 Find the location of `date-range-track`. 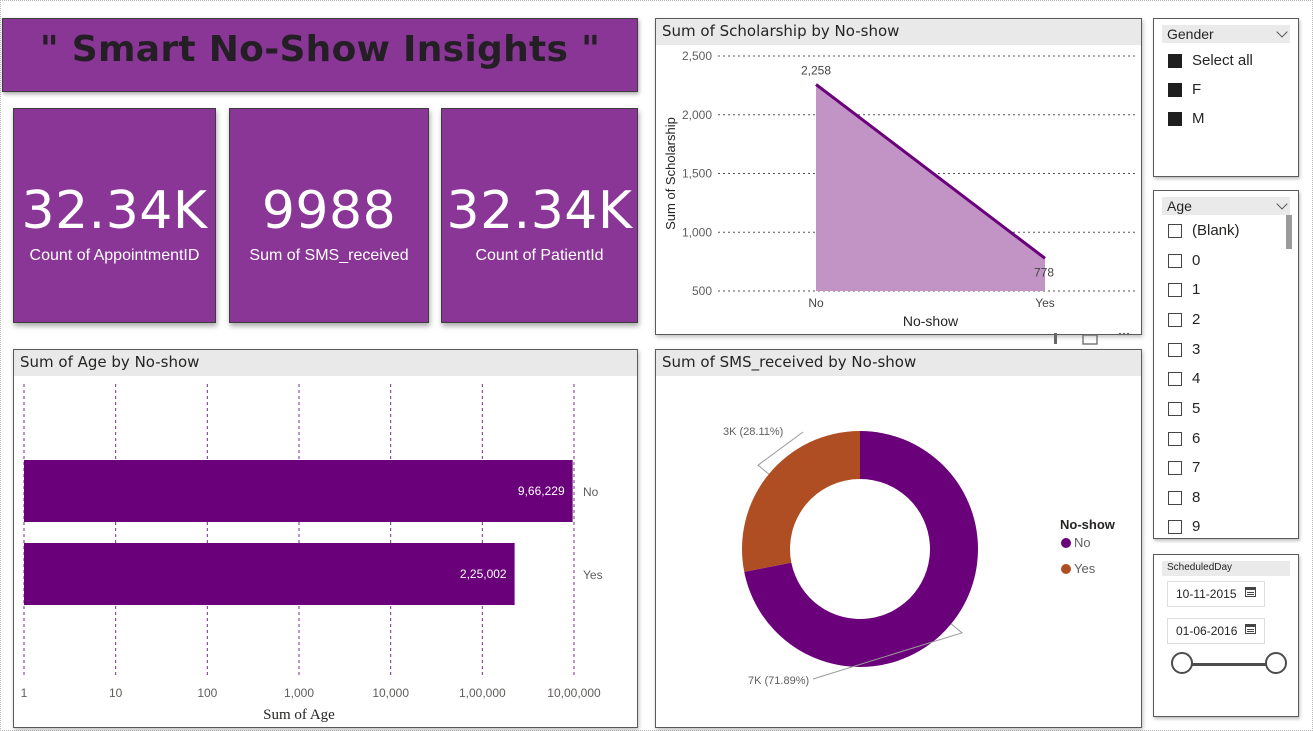

date-range-track is located at coordinates (1229, 664).